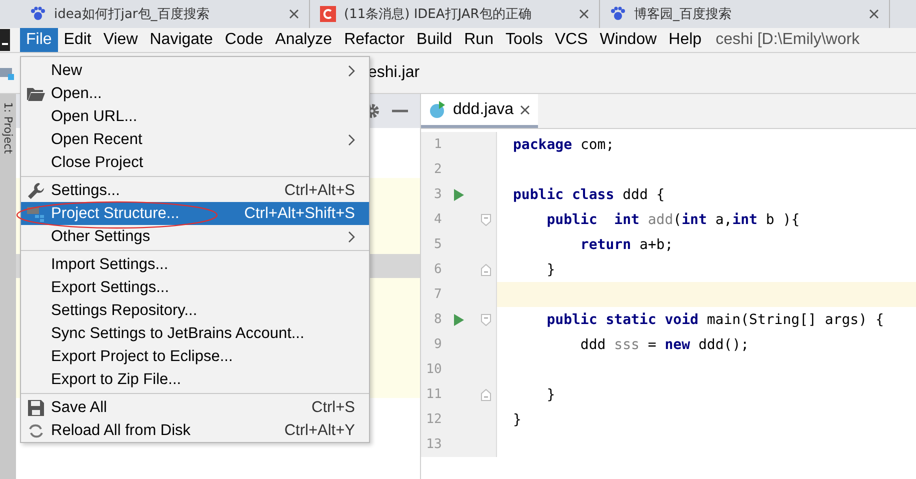 This screenshot has height=479, width=916. I want to click on code-line: public class ddd {, so click(588, 194).